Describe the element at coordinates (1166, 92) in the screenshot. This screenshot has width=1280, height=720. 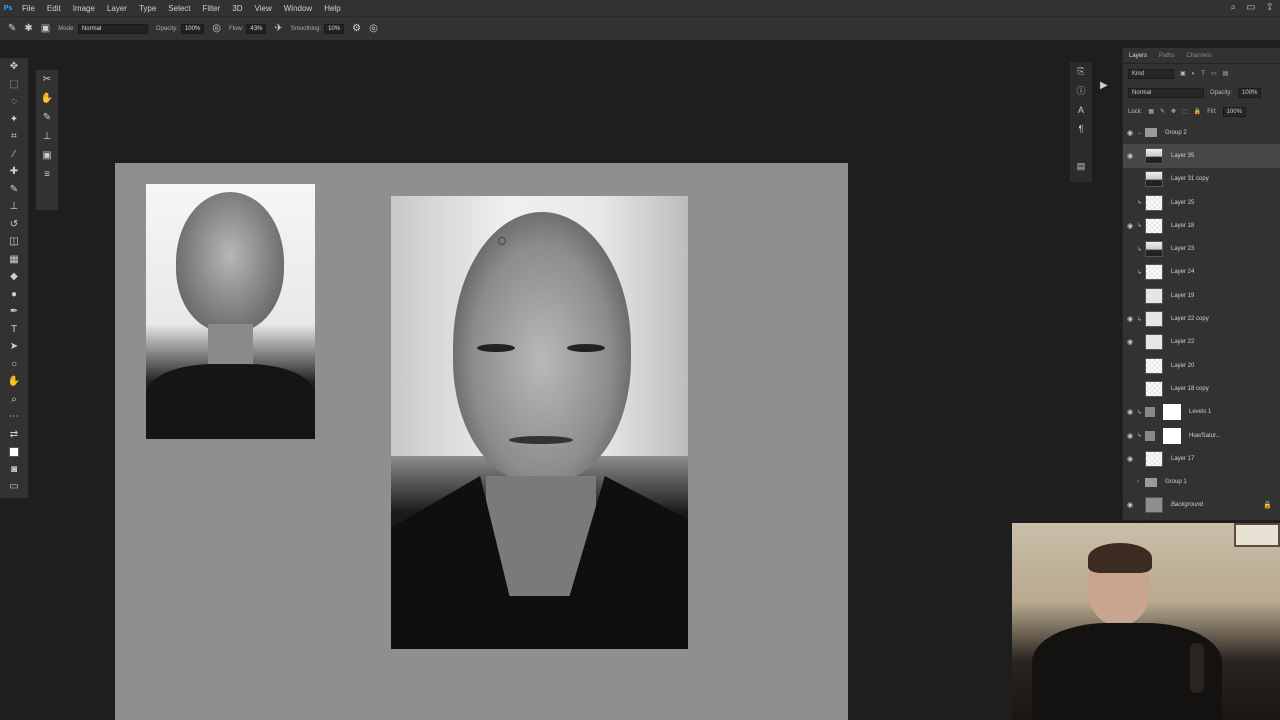
I see `blend-mode-select: Normal` at that location.